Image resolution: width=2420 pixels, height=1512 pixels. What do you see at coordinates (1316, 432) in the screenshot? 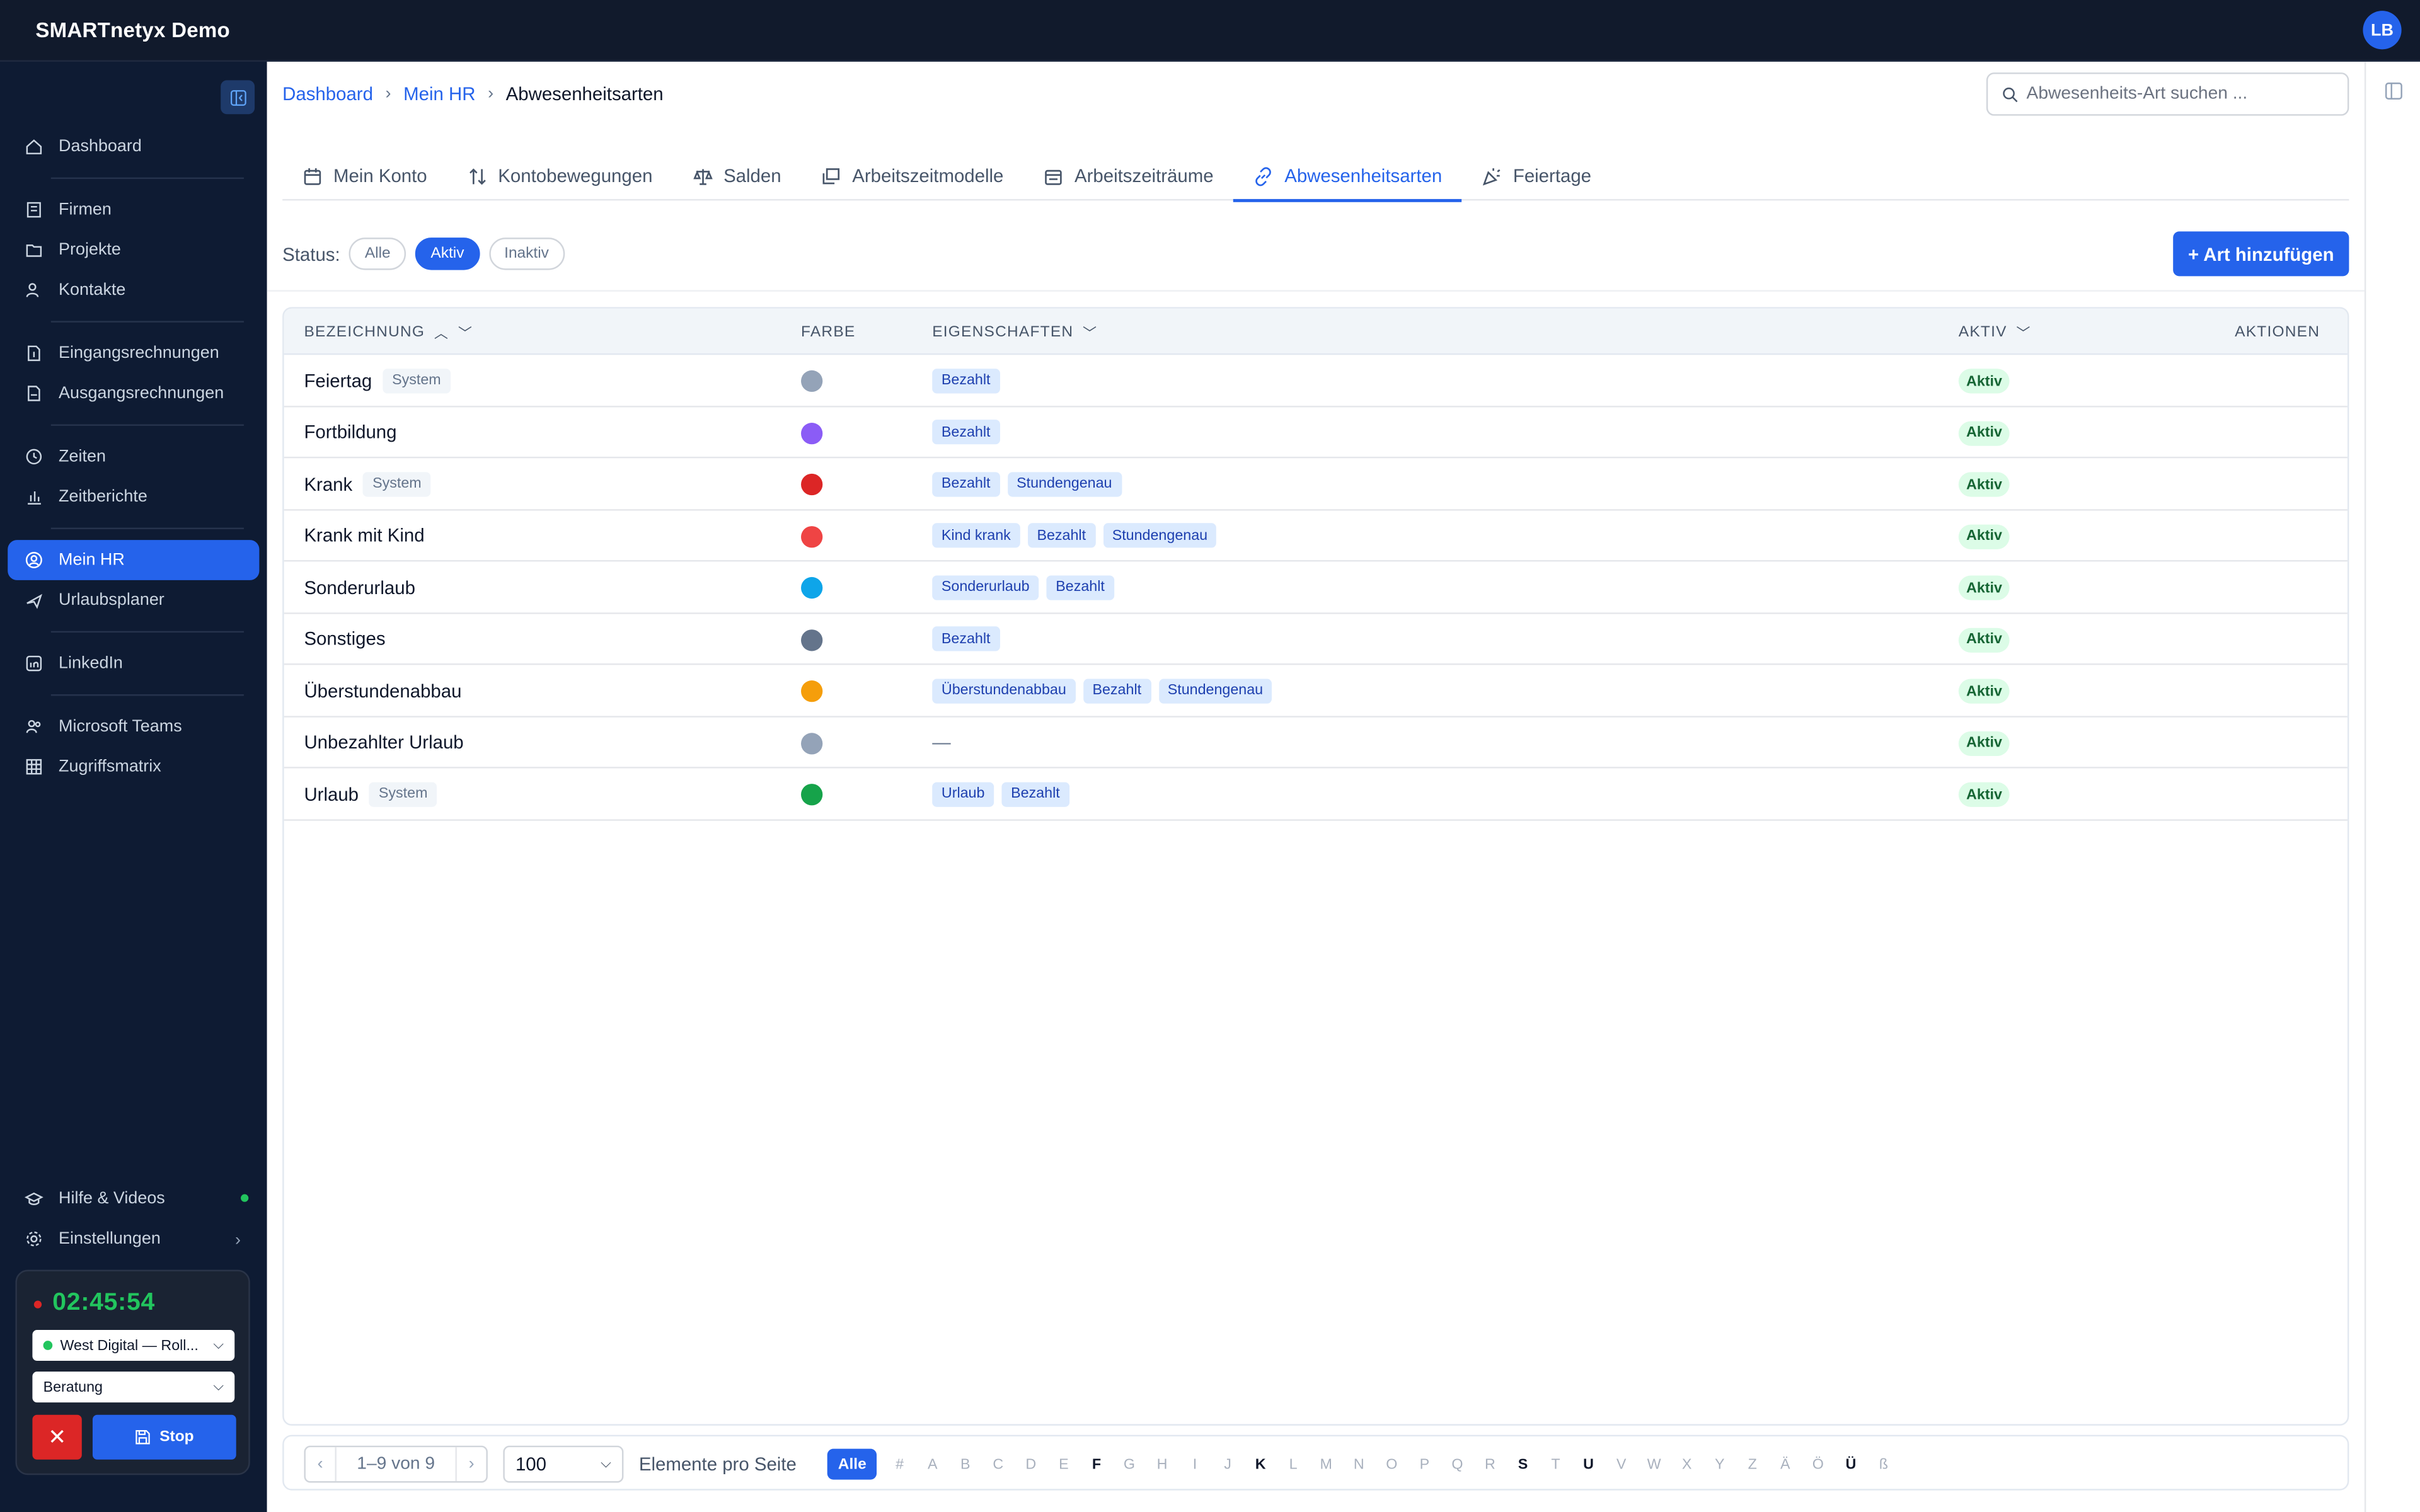
I see `table-row: Fortbildung Bezahlt Aktiv` at bounding box center [1316, 432].